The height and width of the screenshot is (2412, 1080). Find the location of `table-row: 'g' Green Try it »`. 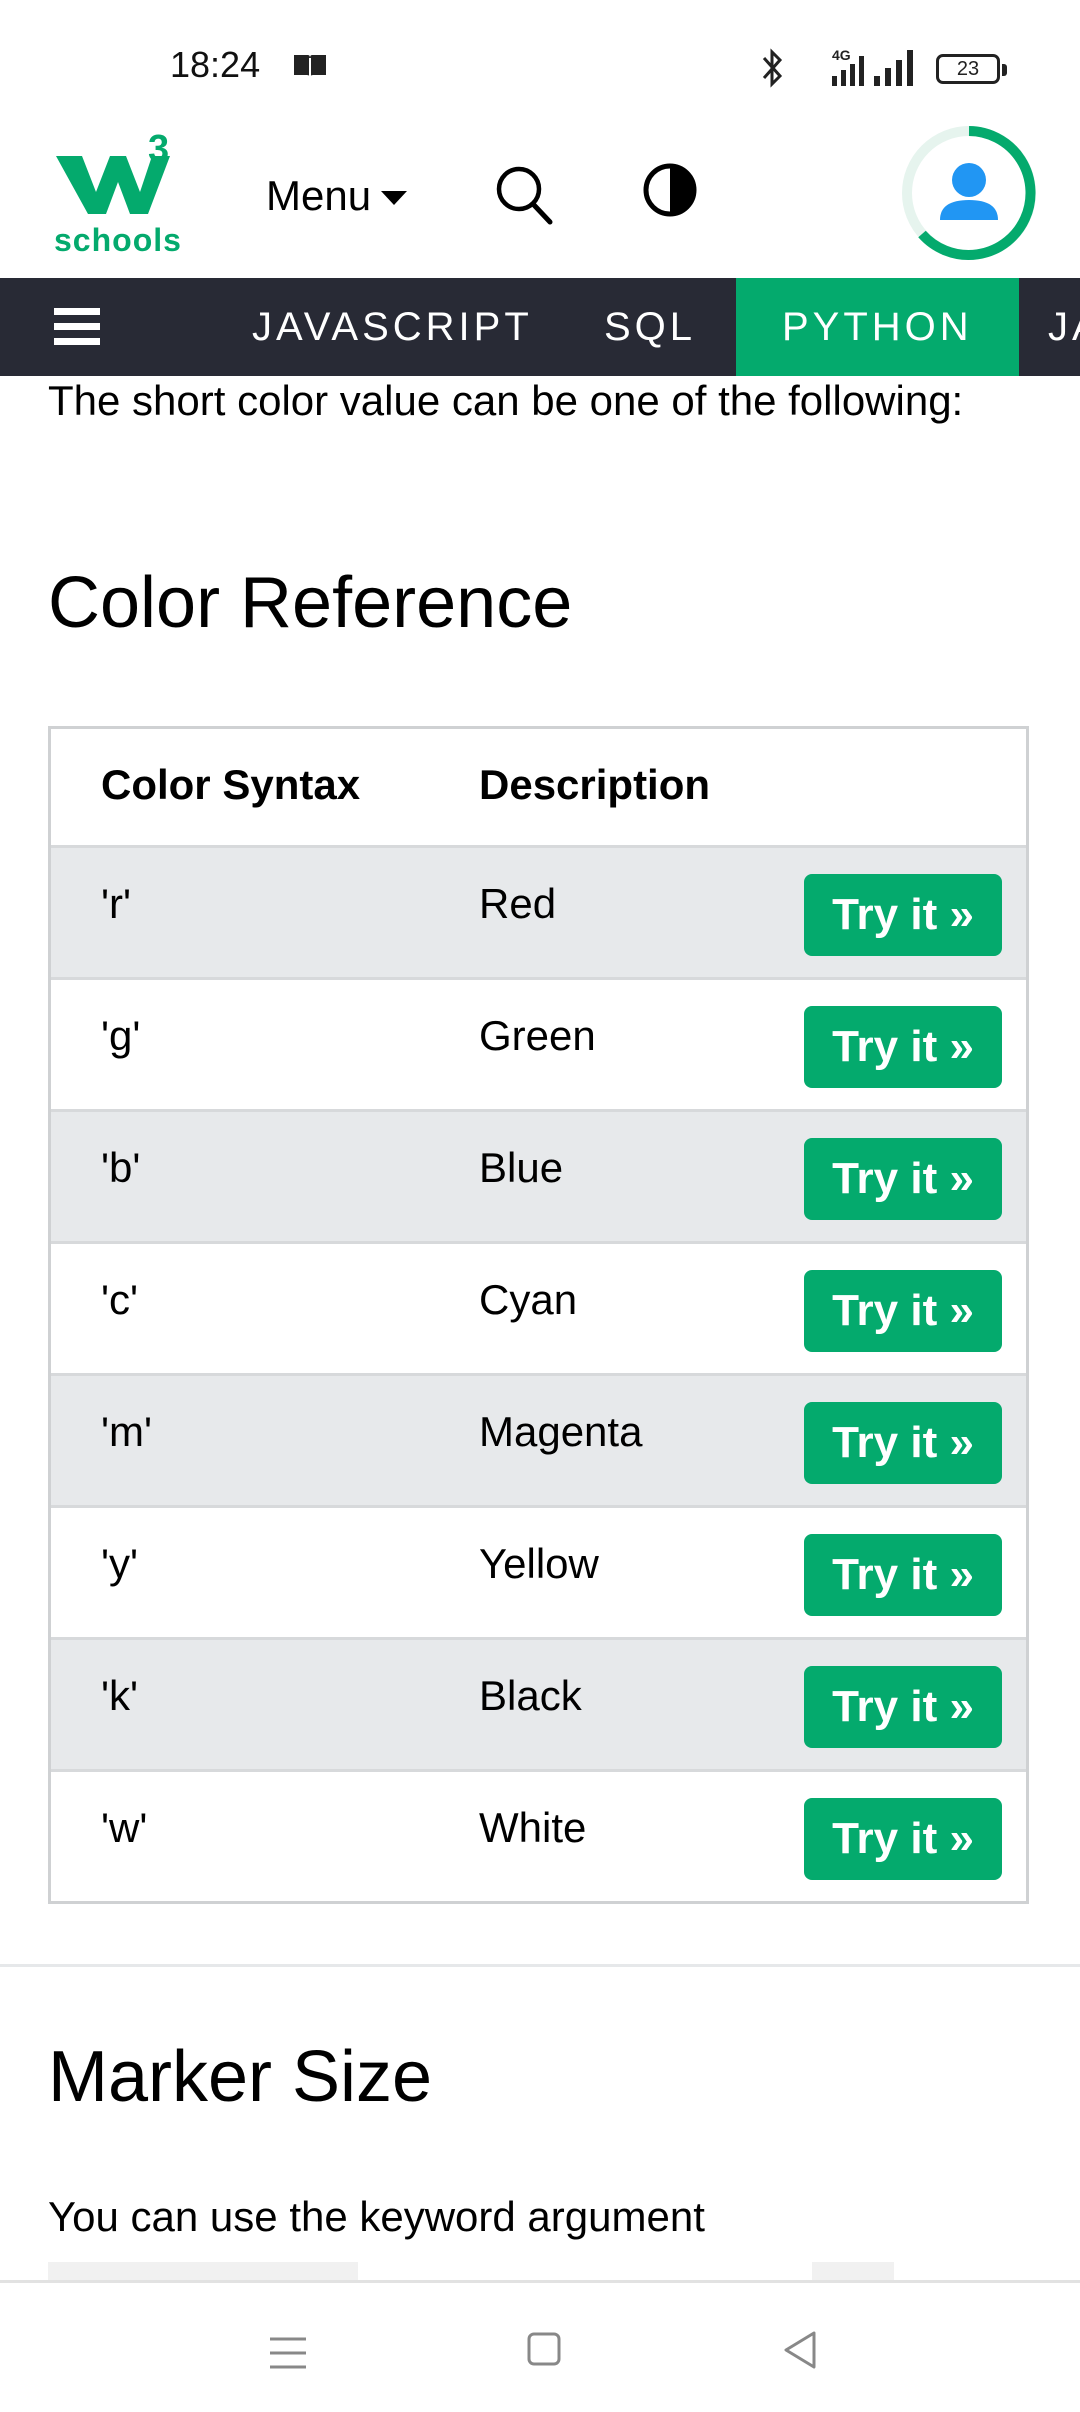

table-row: 'g' Green Try it » is located at coordinates (538, 1043).